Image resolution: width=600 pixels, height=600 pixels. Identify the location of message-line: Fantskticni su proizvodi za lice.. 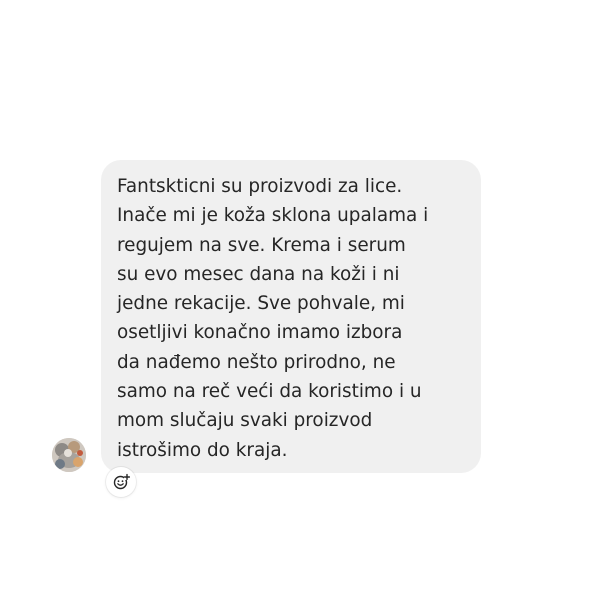
(260, 186).